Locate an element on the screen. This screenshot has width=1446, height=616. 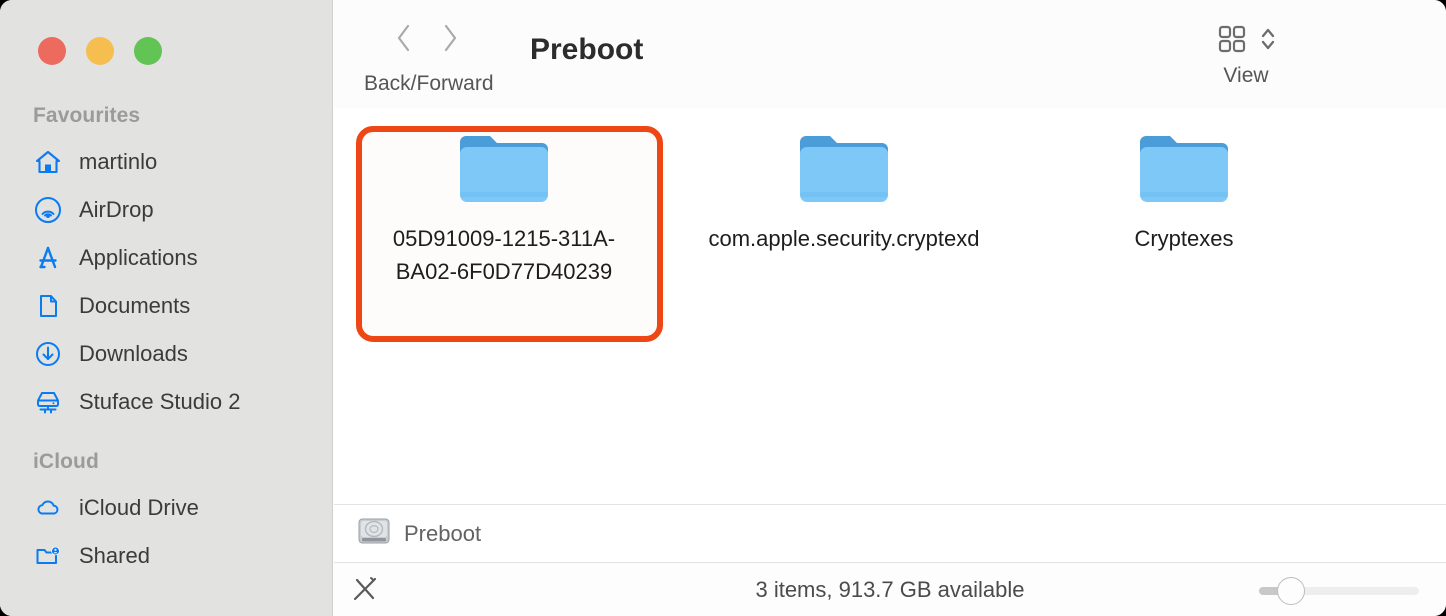
sidebar-header-favourites: Favourites is located at coordinates (87, 115).